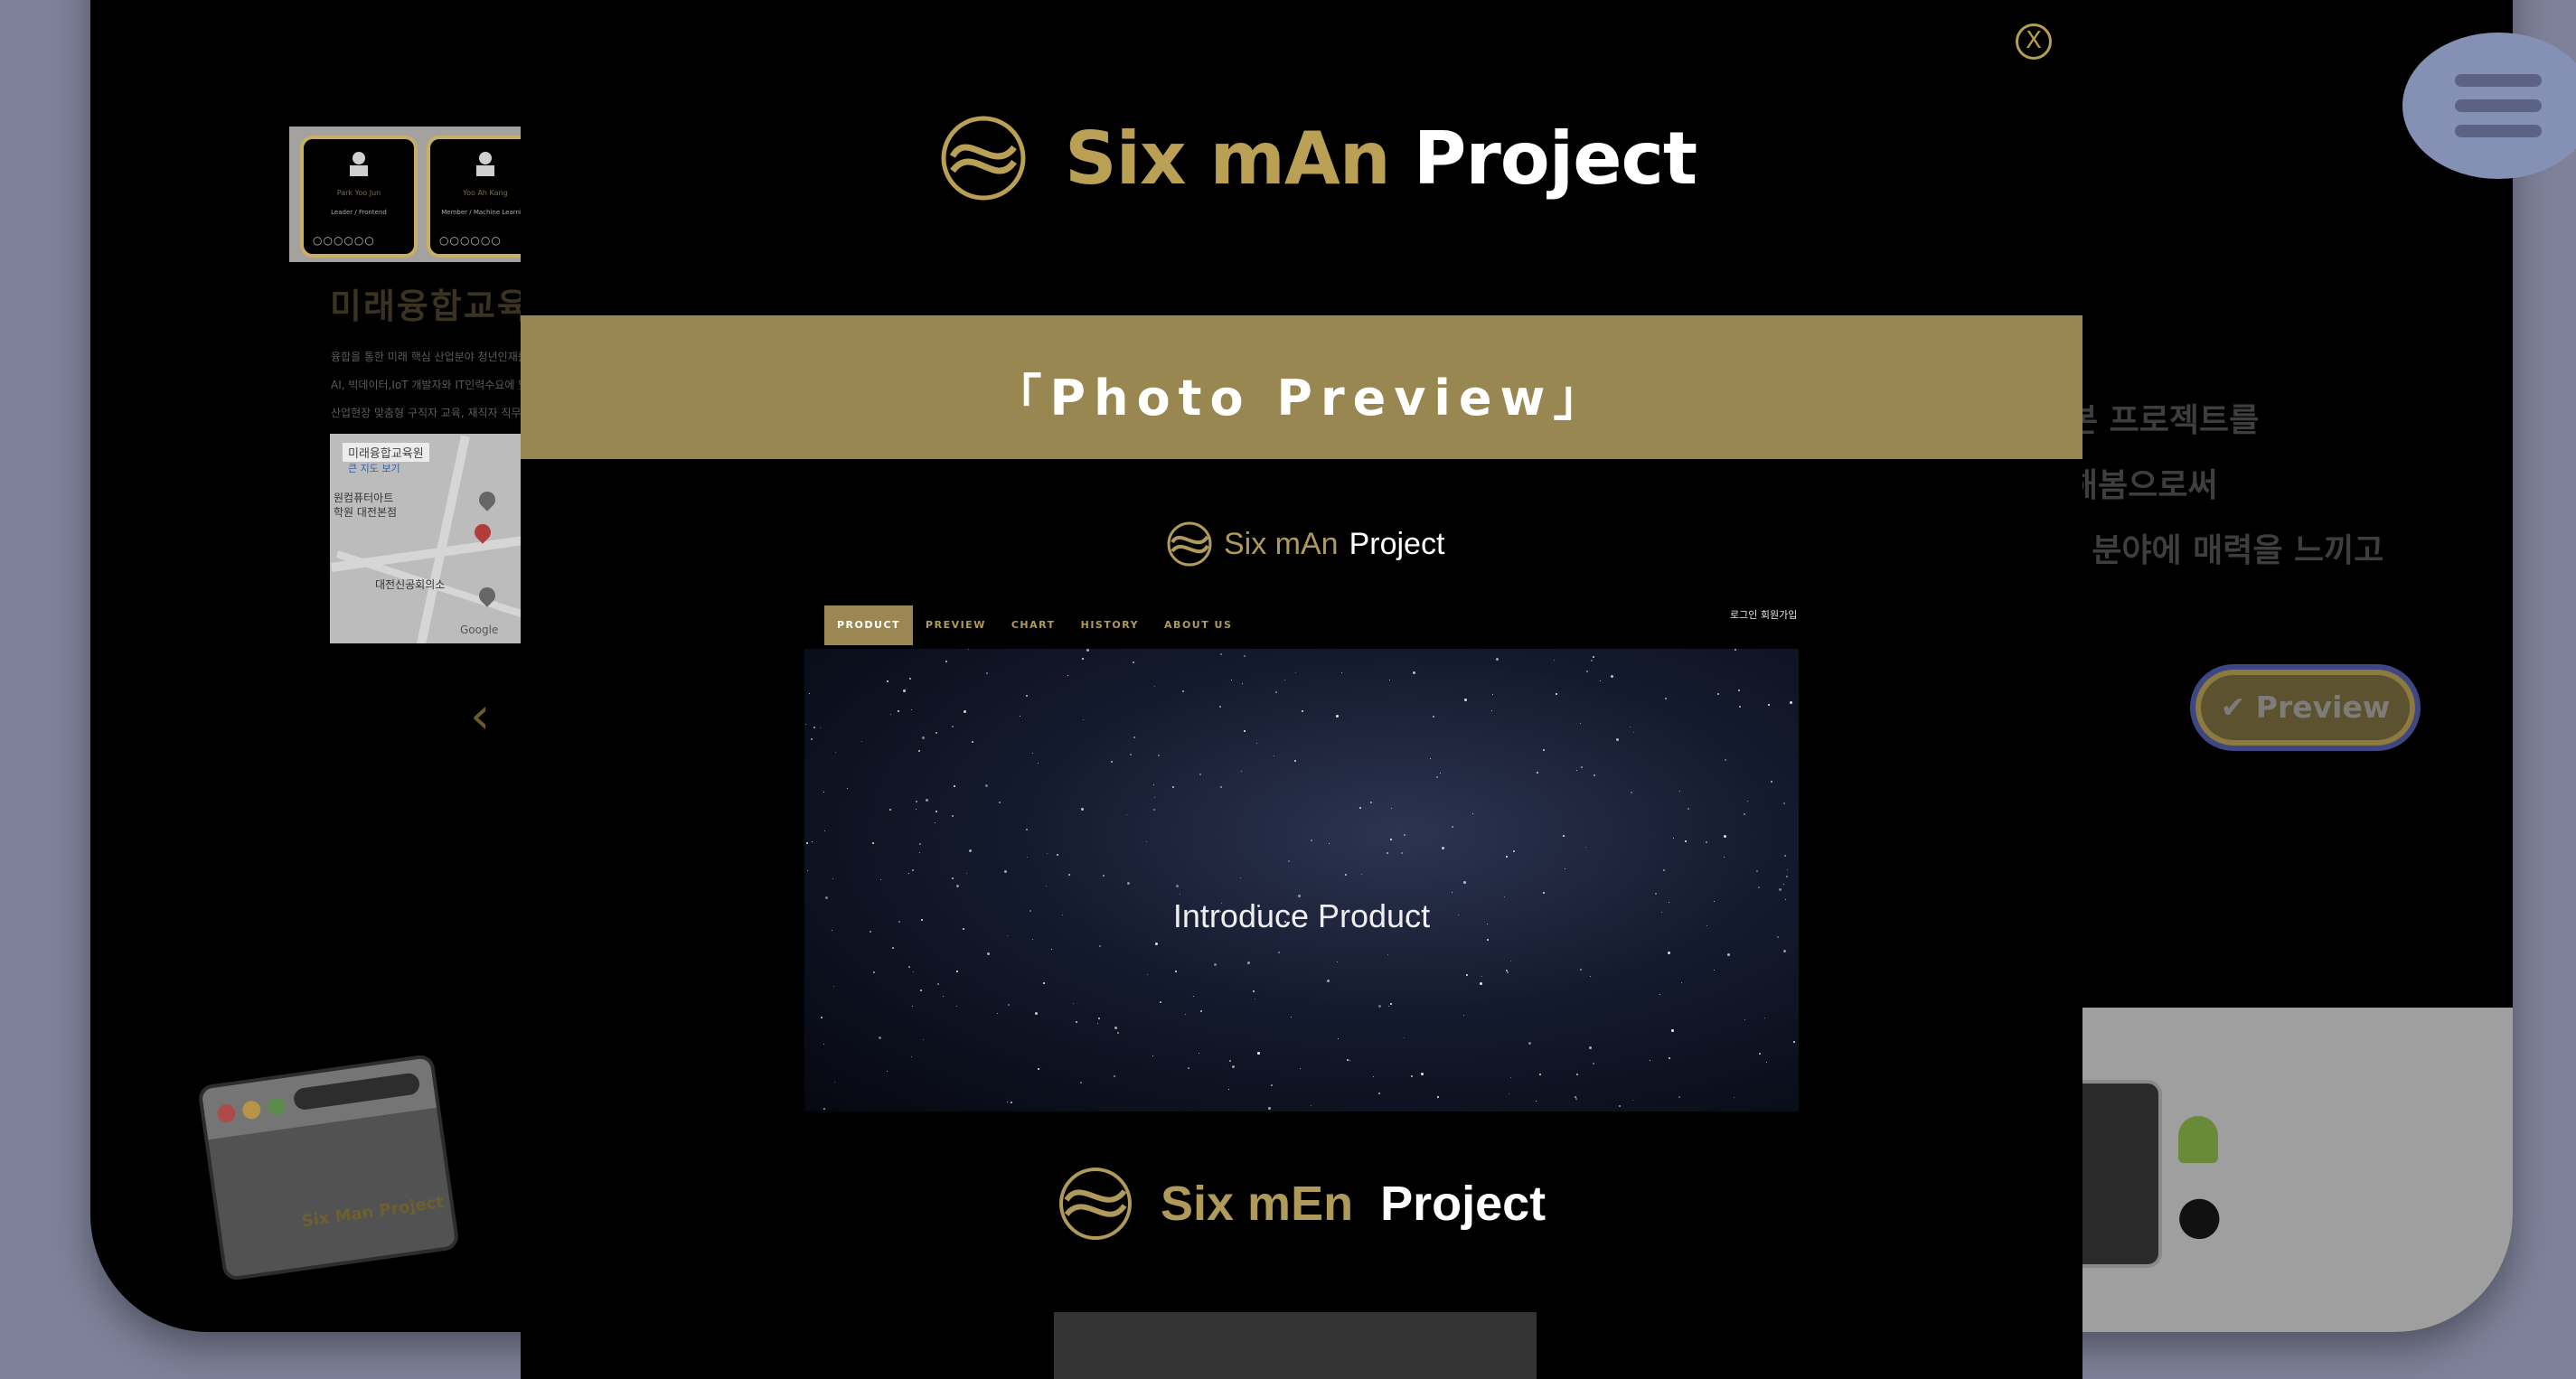 This screenshot has height=1379, width=2576. What do you see at coordinates (956, 625) in the screenshot?
I see `nav-preview: PREVIEW` at bounding box center [956, 625].